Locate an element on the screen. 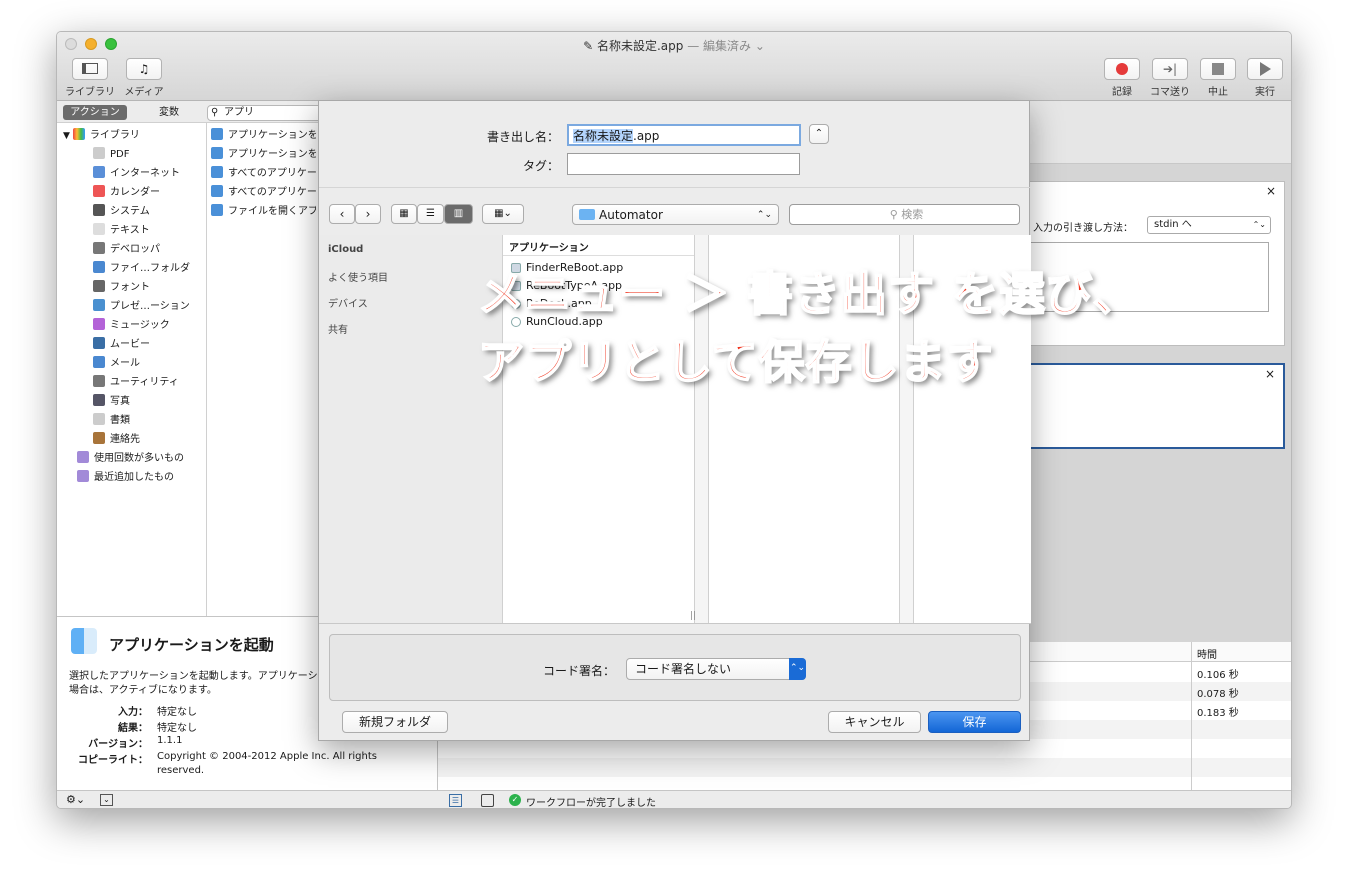  library-root: ▼ ライブラリ is located at coordinates (101, 135).